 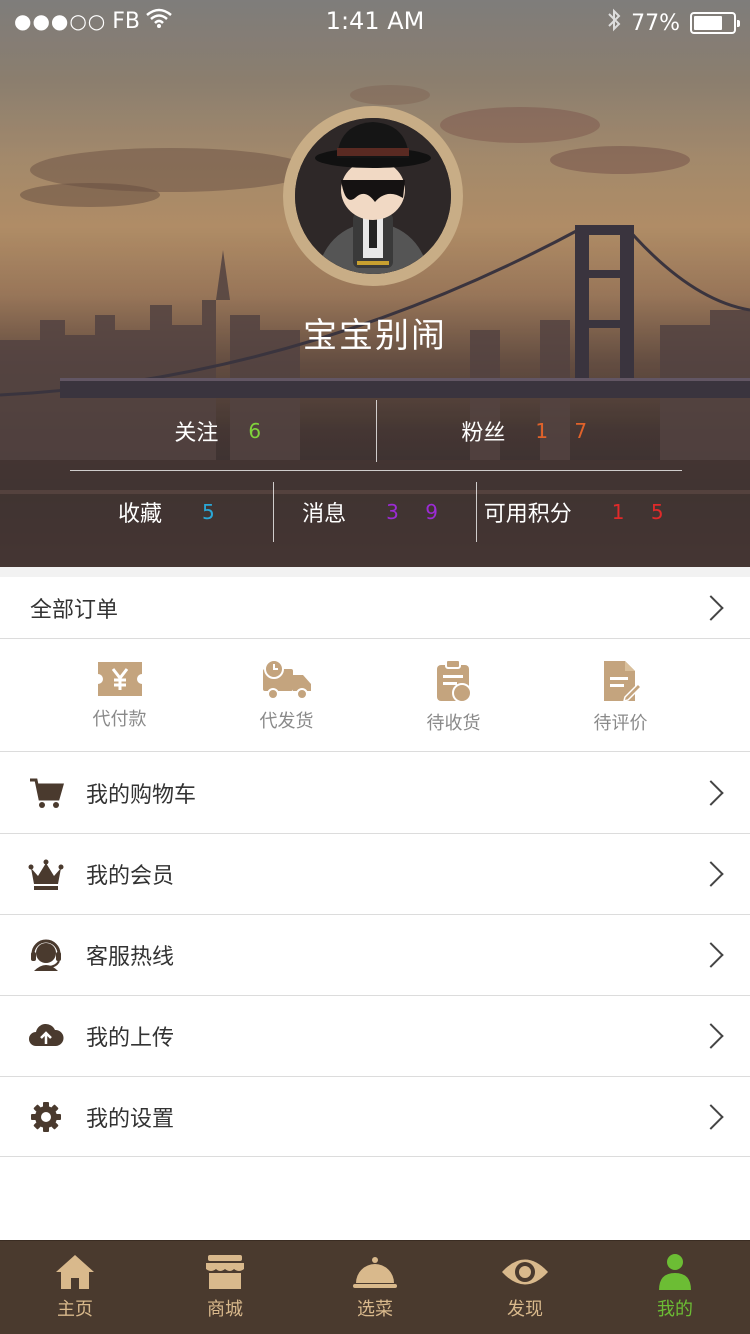 I want to click on stat-favorites: 收藏 5, so click(x=171, y=512).